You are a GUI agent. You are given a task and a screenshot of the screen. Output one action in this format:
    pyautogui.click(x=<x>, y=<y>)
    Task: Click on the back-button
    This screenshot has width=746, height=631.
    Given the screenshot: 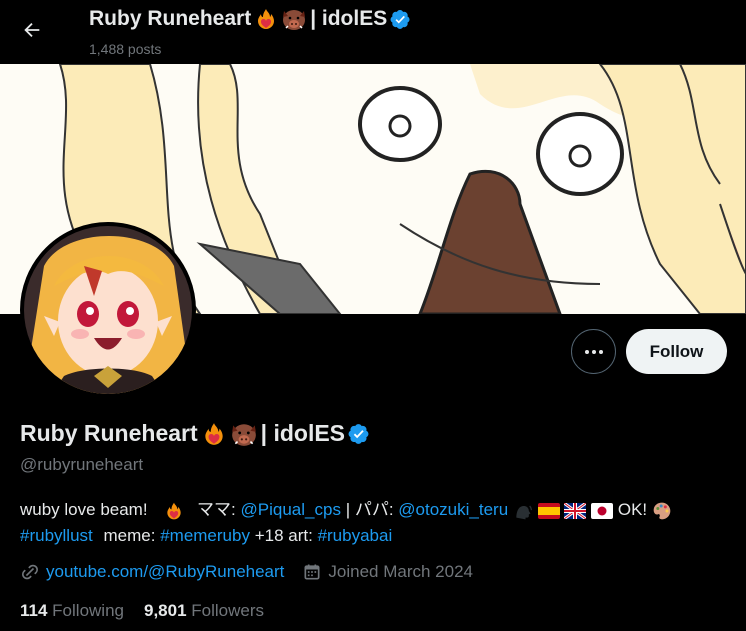 What is the action you would take?
    pyautogui.click(x=32, y=30)
    